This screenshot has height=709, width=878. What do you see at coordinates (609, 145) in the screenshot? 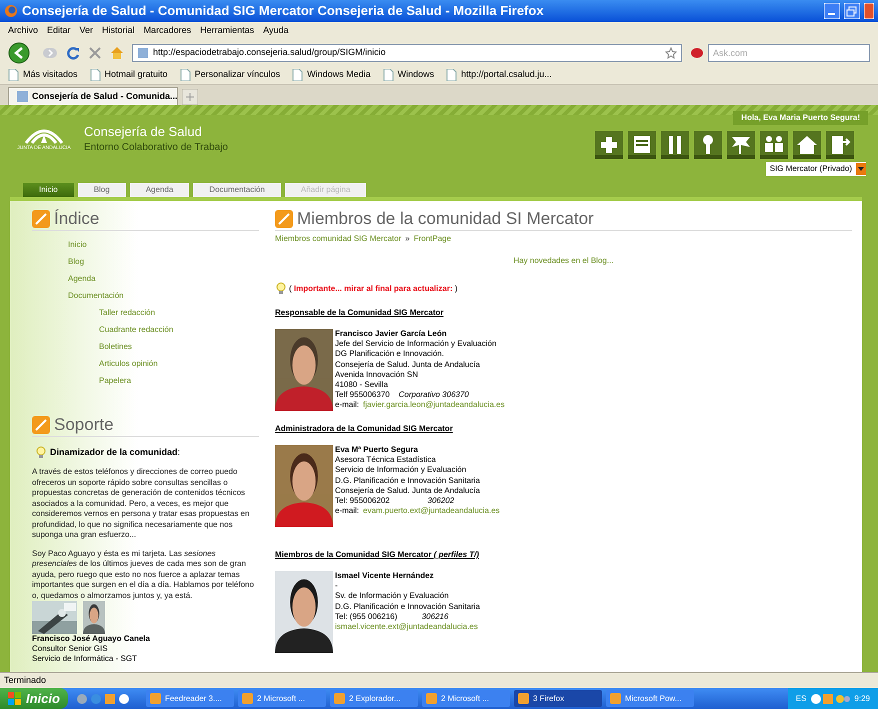
I see `plus-icon` at bounding box center [609, 145].